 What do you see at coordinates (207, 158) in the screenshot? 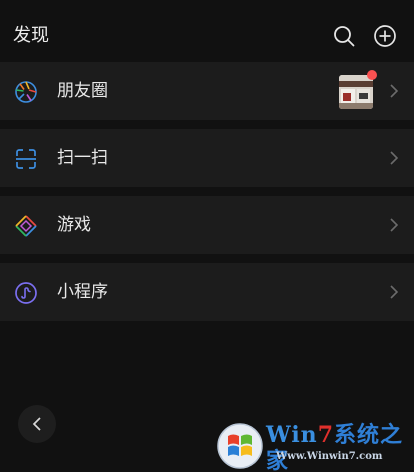
I see `discover-item-scan: 扫一扫` at bounding box center [207, 158].